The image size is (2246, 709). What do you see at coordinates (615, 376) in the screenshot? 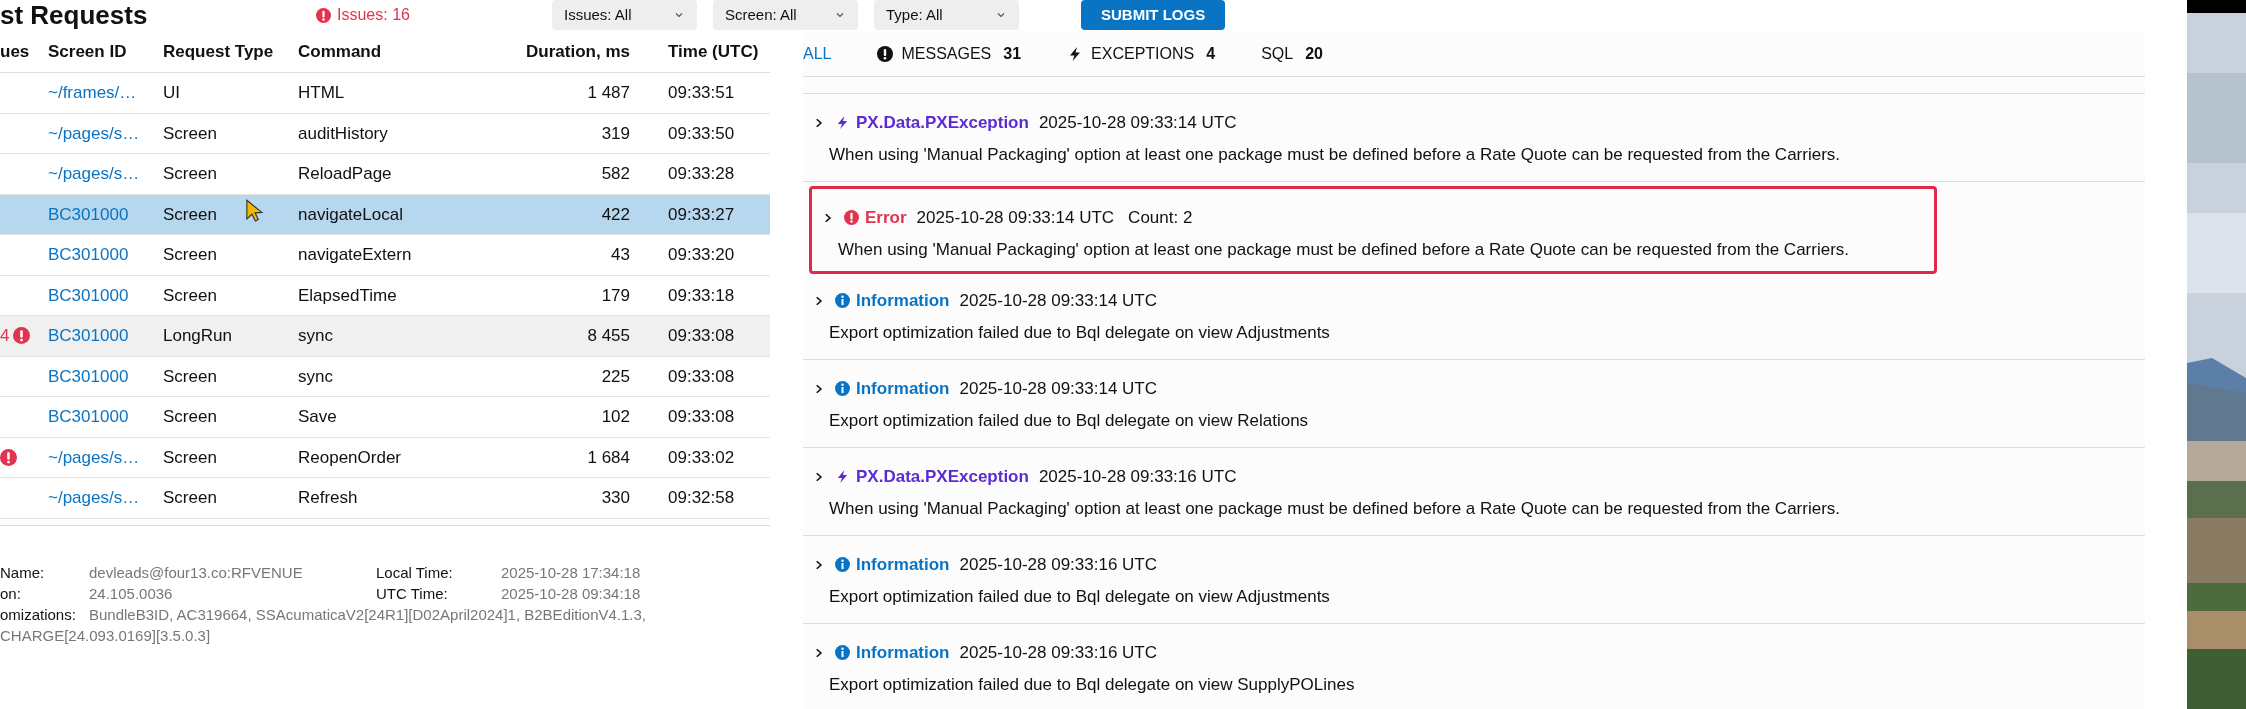
I see `table-cell: 225` at bounding box center [615, 376].